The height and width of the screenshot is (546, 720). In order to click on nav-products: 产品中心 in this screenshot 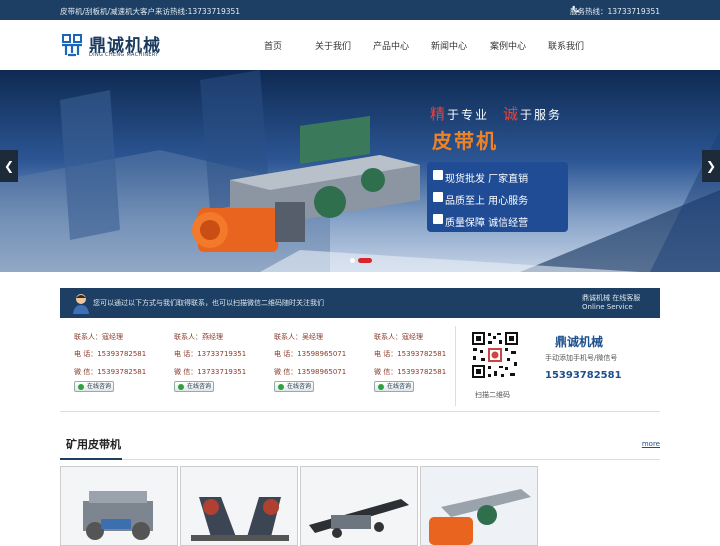, I will do `click(391, 45)`.